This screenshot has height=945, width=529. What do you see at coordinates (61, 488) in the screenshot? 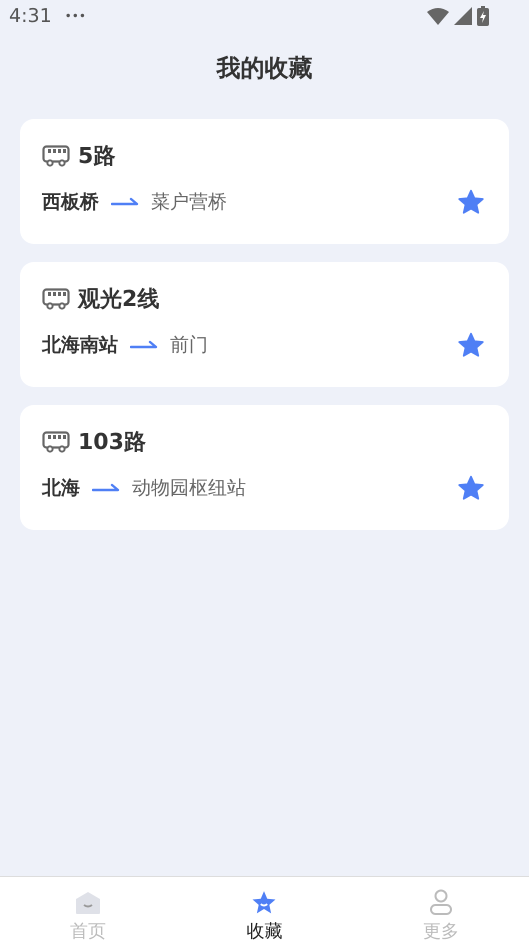
I see `origin-stop: 北海` at bounding box center [61, 488].